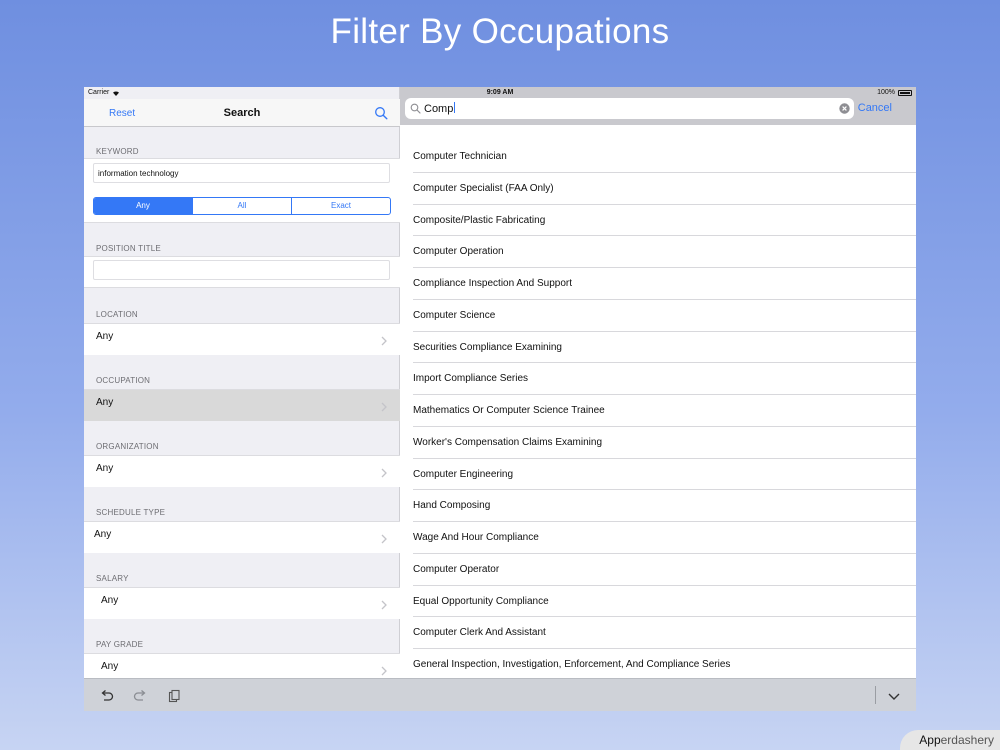  I want to click on salary-label: SALARY, so click(112, 578).